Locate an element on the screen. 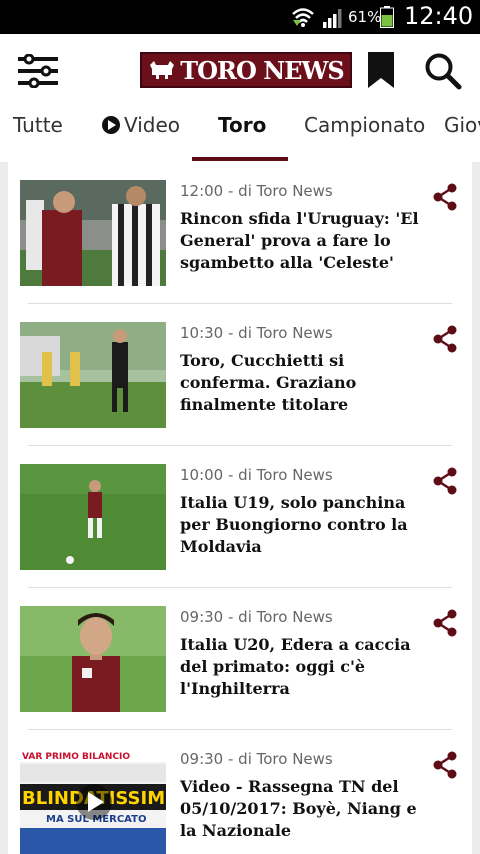 The height and width of the screenshot is (854, 480). tab-campionato: Campionato is located at coordinates (364, 134).